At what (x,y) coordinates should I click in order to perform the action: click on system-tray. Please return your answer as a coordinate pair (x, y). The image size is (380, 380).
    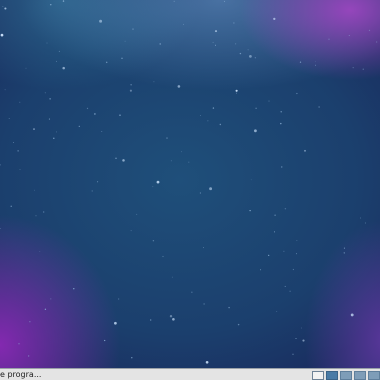
    Looking at the image, I should click on (345, 375).